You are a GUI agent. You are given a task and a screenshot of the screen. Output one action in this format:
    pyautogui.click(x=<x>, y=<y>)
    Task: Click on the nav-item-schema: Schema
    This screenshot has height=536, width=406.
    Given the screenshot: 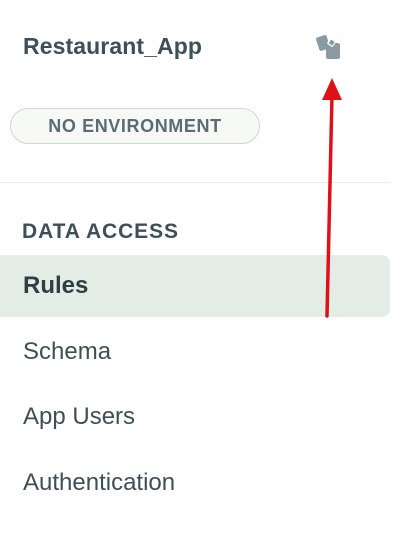 What is the action you would take?
    pyautogui.click(x=195, y=352)
    